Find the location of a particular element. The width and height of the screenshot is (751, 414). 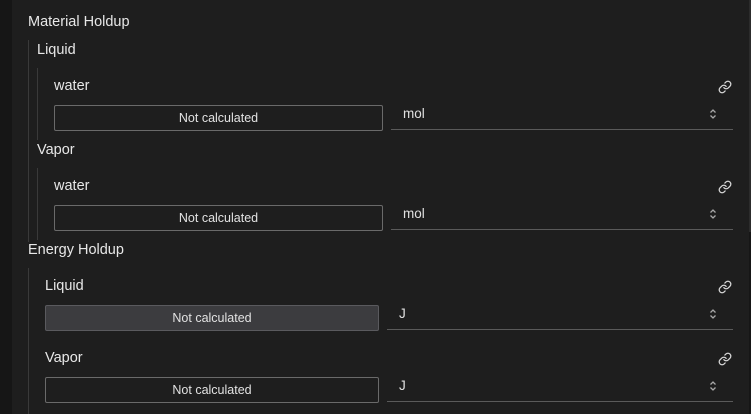

material-vapor-water-value: Not calculated is located at coordinates (218, 218).